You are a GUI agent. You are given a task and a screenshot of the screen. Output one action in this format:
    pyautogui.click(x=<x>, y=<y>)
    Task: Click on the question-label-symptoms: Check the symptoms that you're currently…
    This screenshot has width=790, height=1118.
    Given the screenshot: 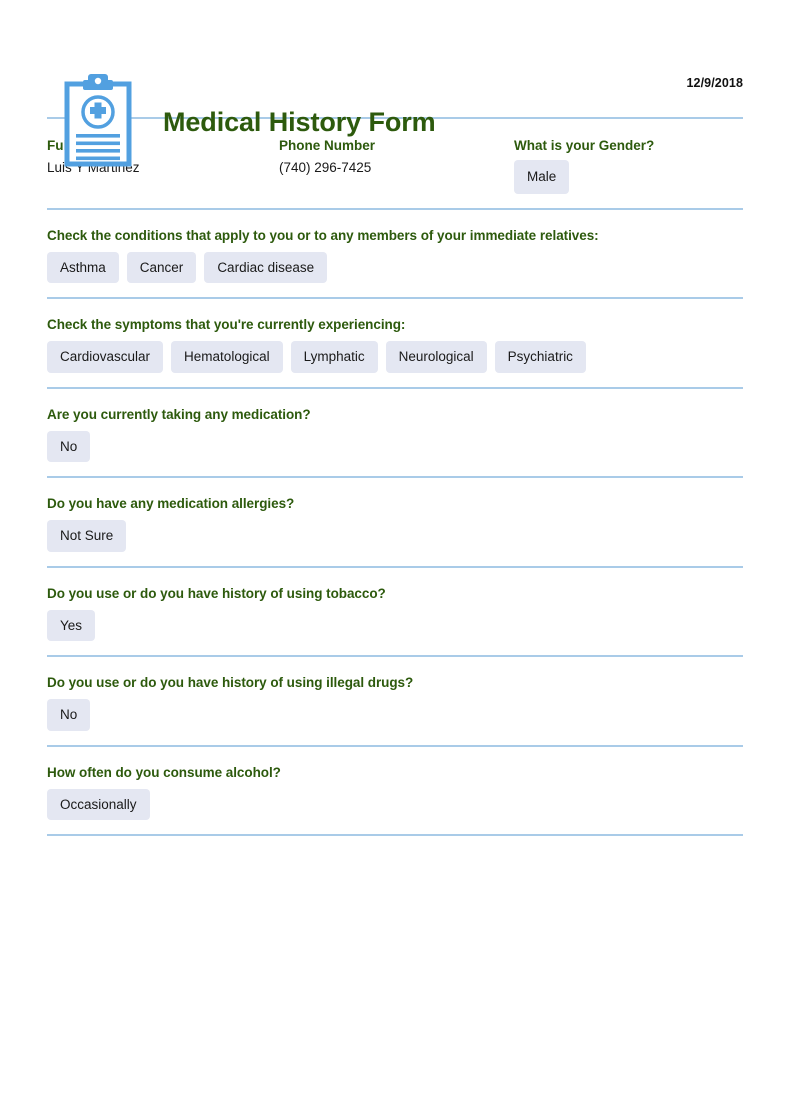 What is the action you would take?
    pyautogui.click(x=226, y=324)
    